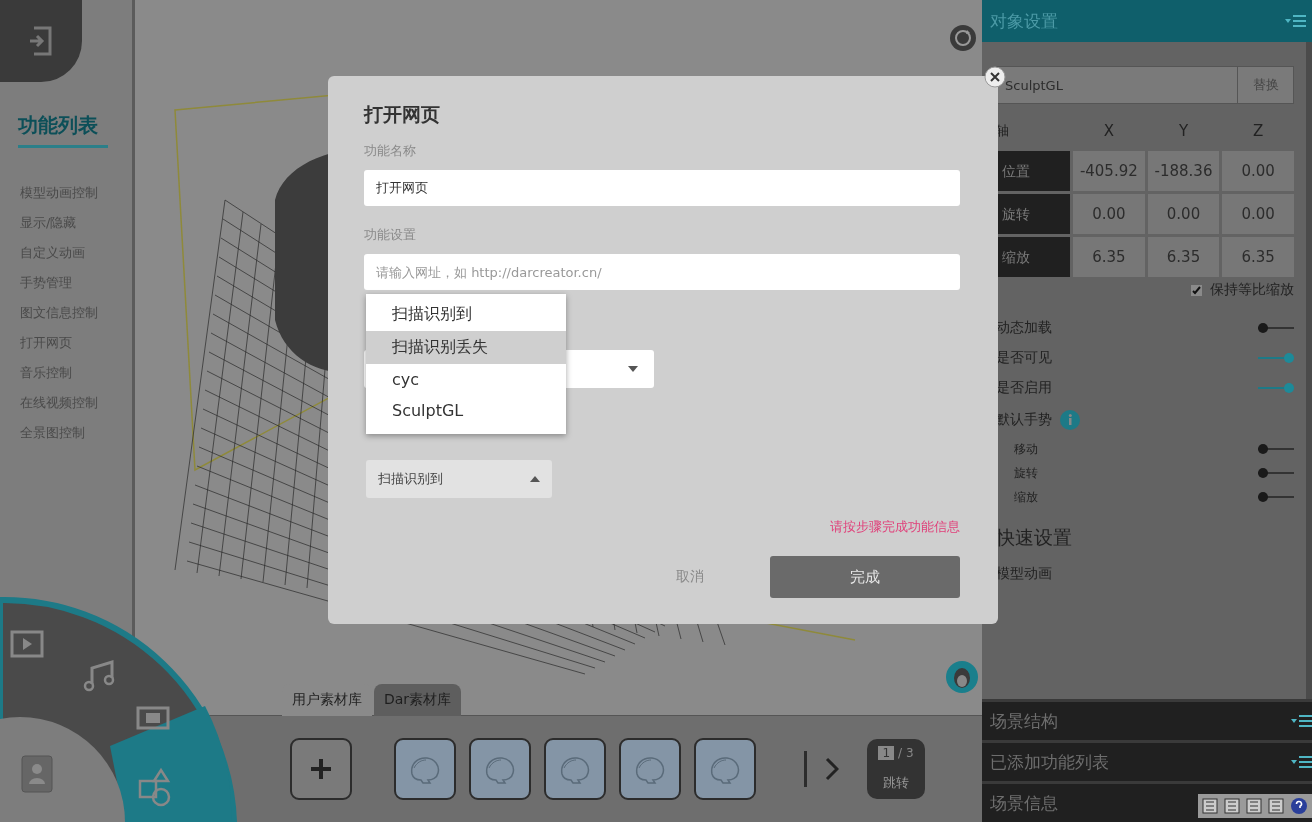 The width and height of the screenshot is (1312, 822). Describe the element at coordinates (690, 577) in the screenshot. I see `cancel-button: 取消` at that location.